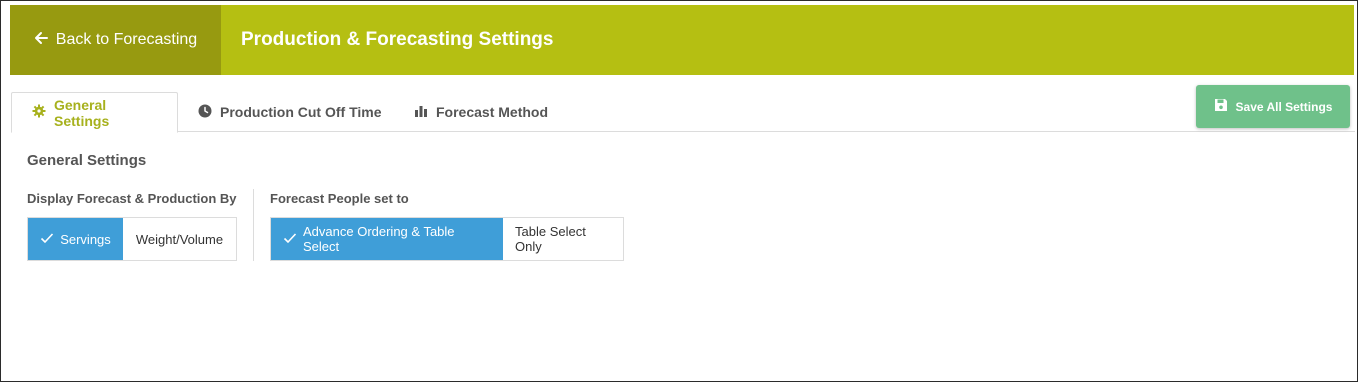  I want to click on option-label: Weight/Volume, so click(179, 239).